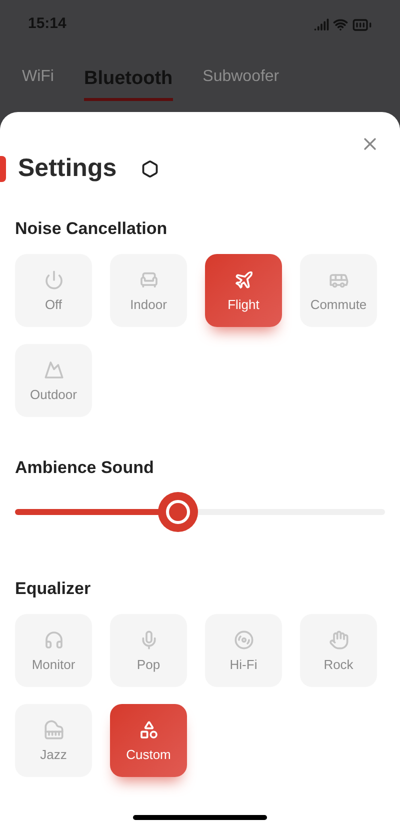  I want to click on shapes-icon, so click(148, 730).